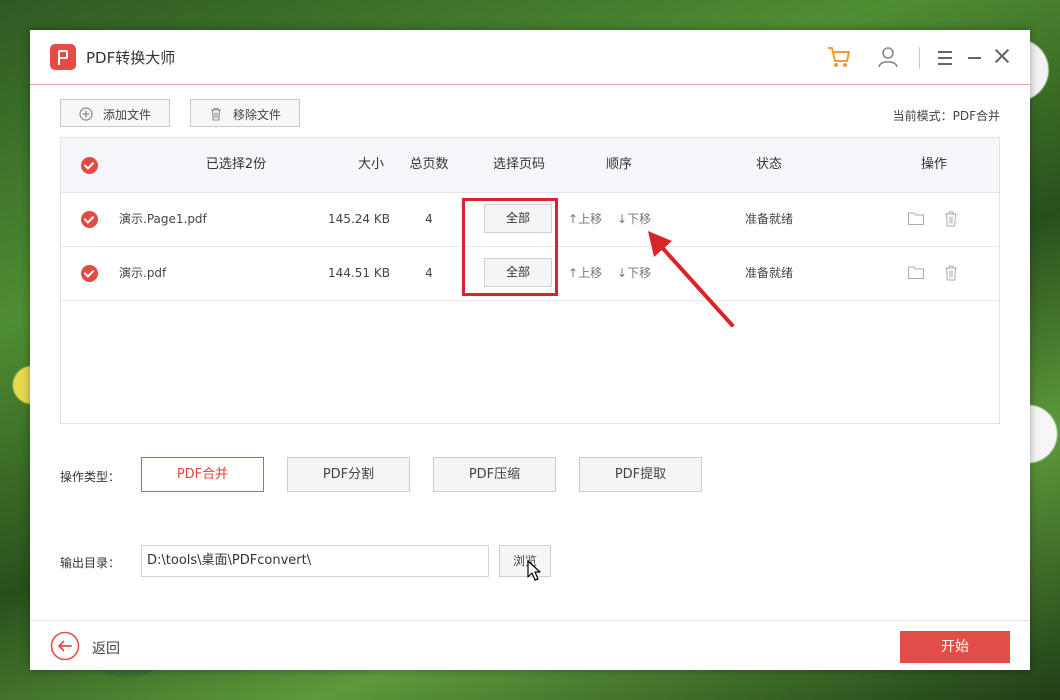  Describe the element at coordinates (639, 219) in the screenshot. I see `move-down-label: 下移` at that location.